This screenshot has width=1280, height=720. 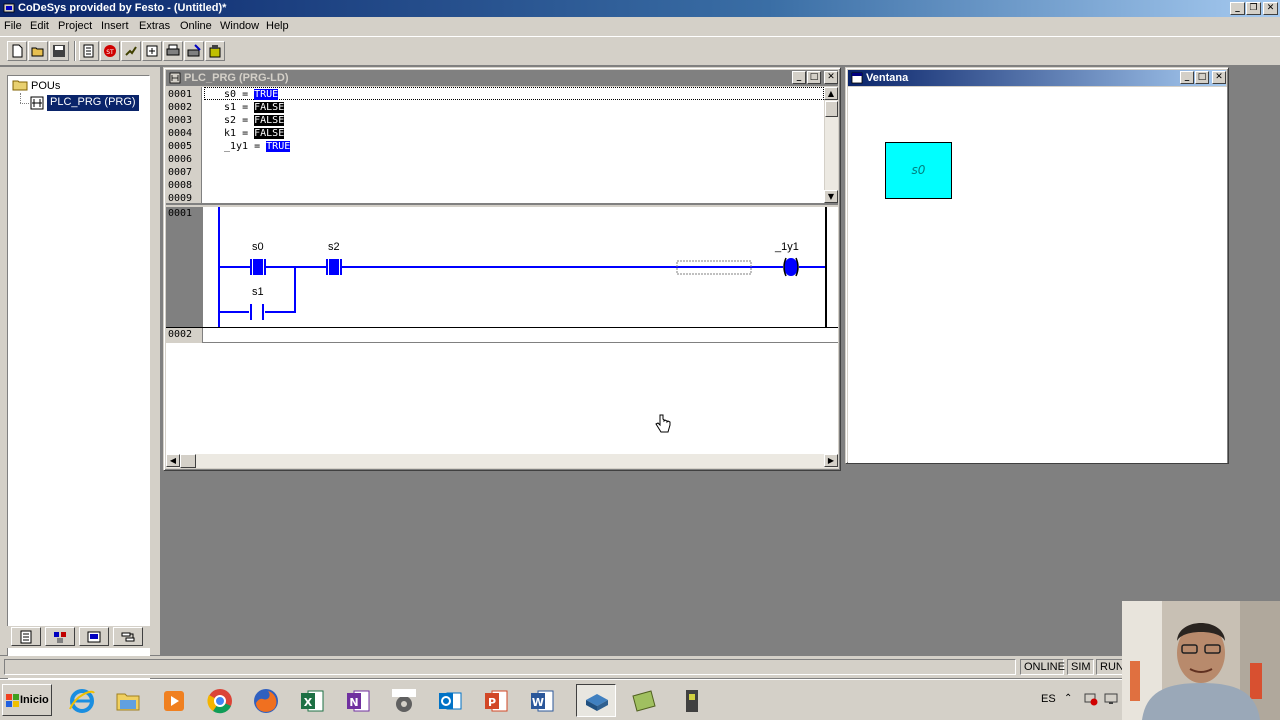 I want to click on status-message, so click(x=510, y=667).